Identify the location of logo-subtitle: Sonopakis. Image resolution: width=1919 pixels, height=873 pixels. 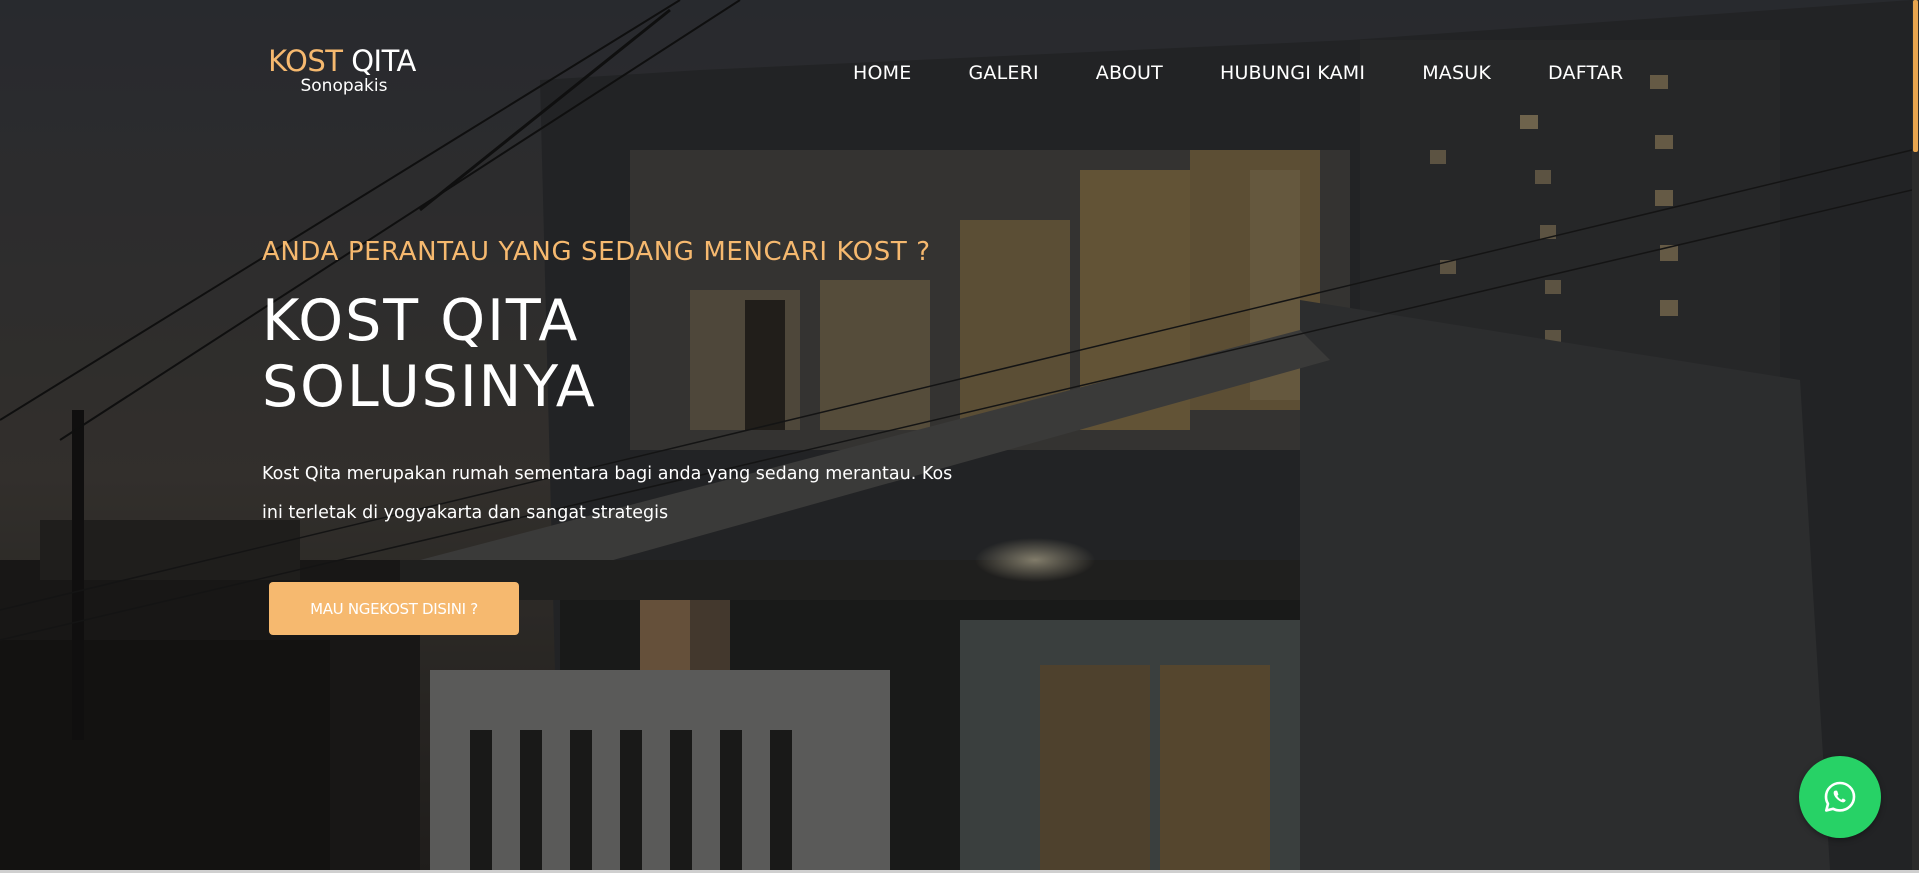
(344, 86).